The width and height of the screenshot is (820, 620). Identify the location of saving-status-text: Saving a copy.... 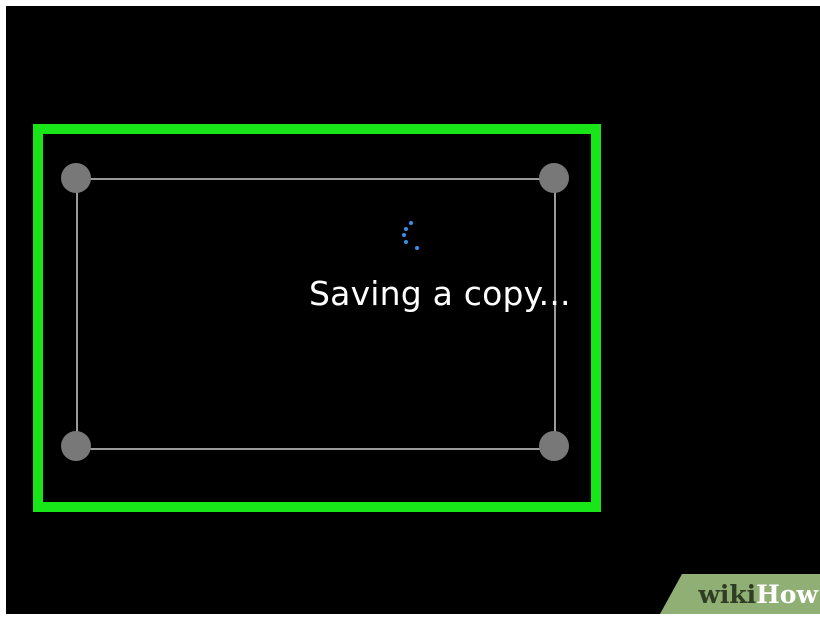
(440, 293).